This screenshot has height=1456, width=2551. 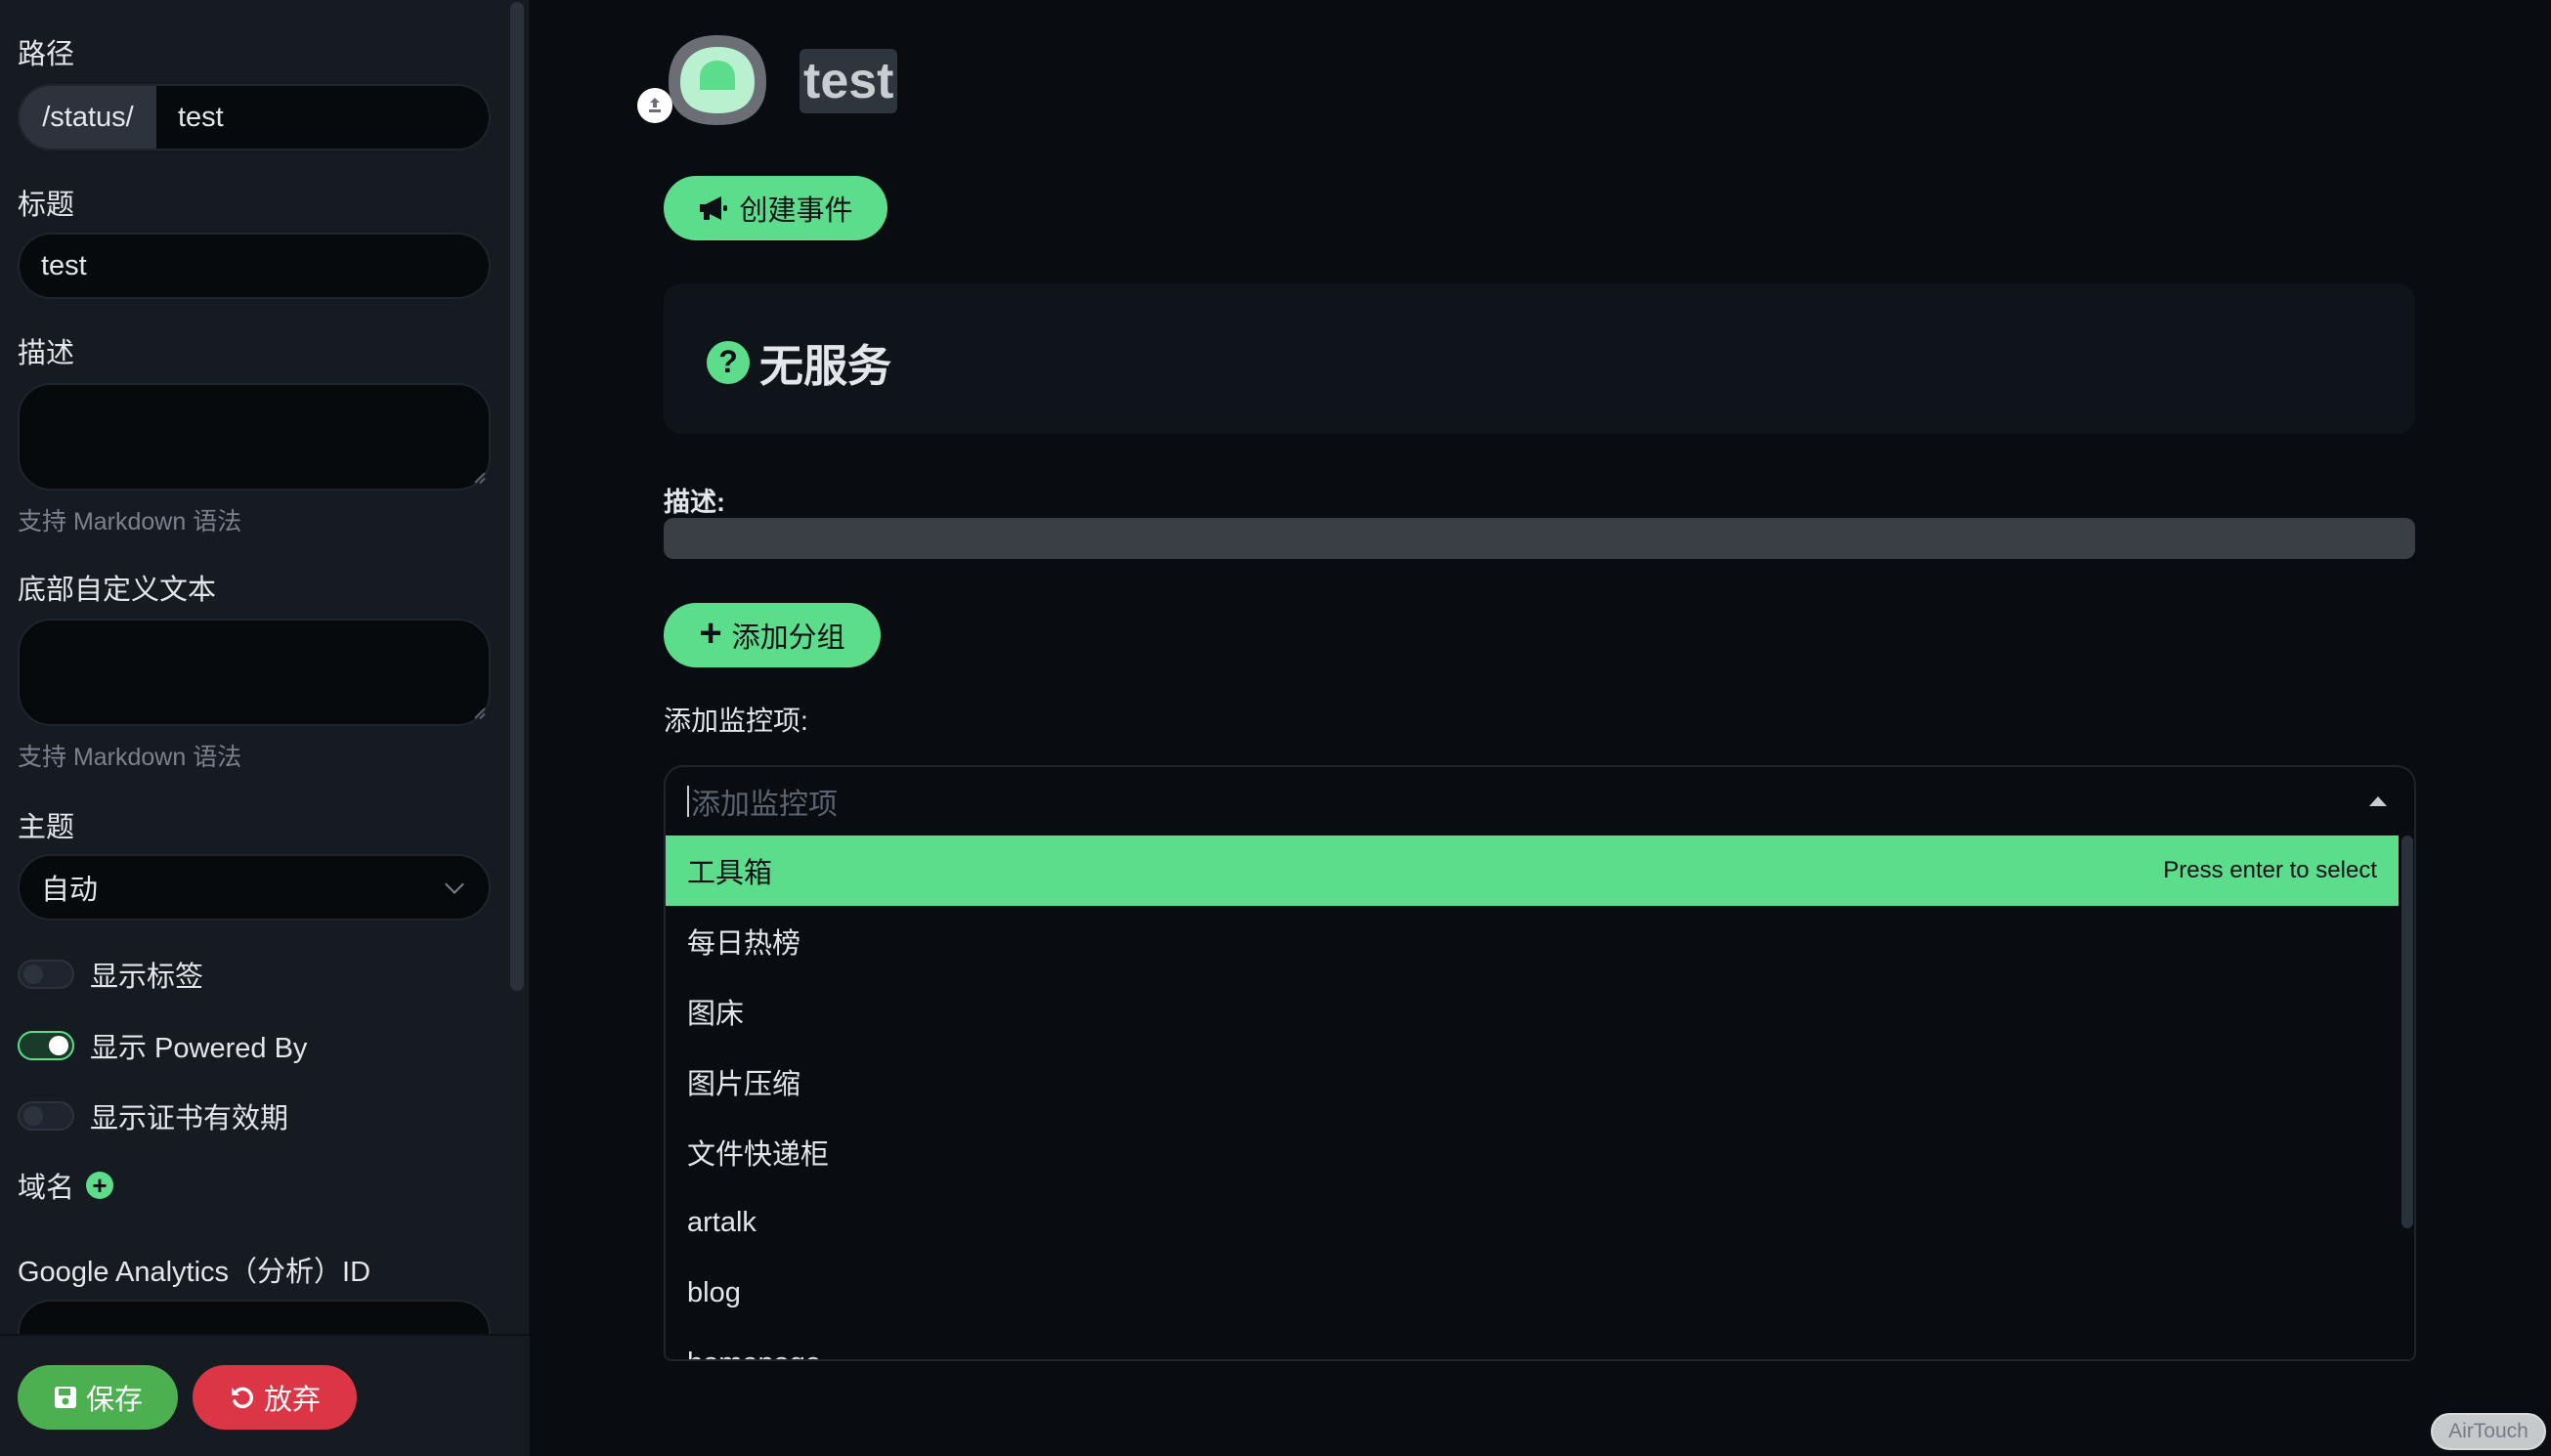 I want to click on create-event-label: 创建事件, so click(x=796, y=211).